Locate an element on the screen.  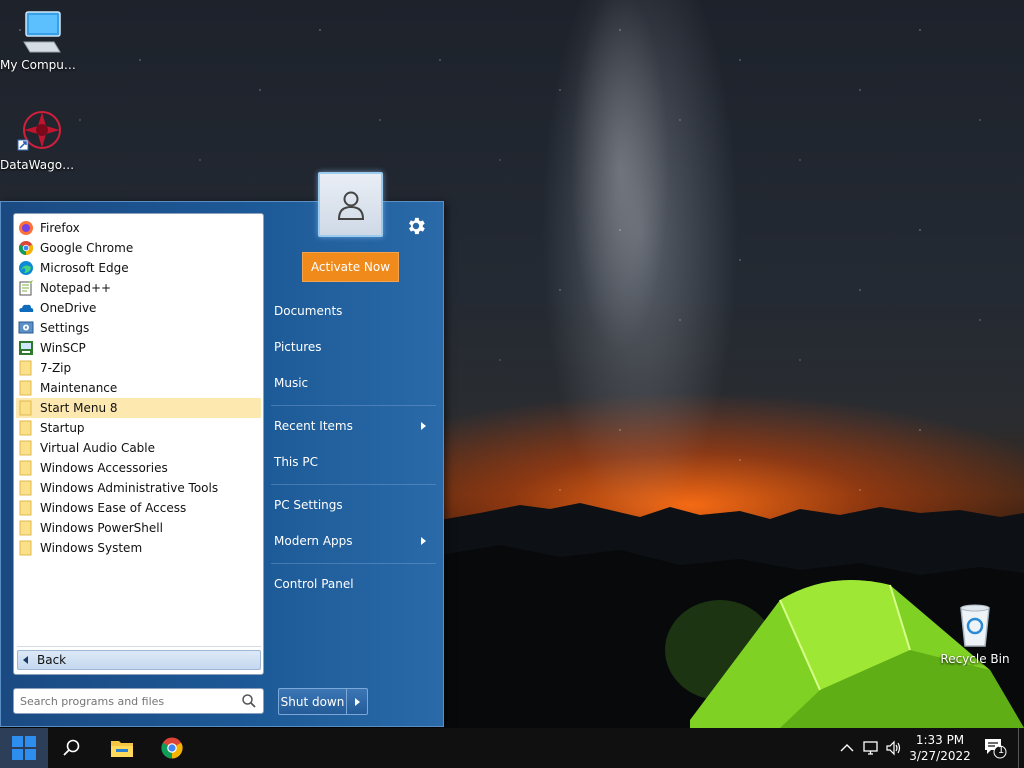
edge-icon is located at coordinates (26, 268).